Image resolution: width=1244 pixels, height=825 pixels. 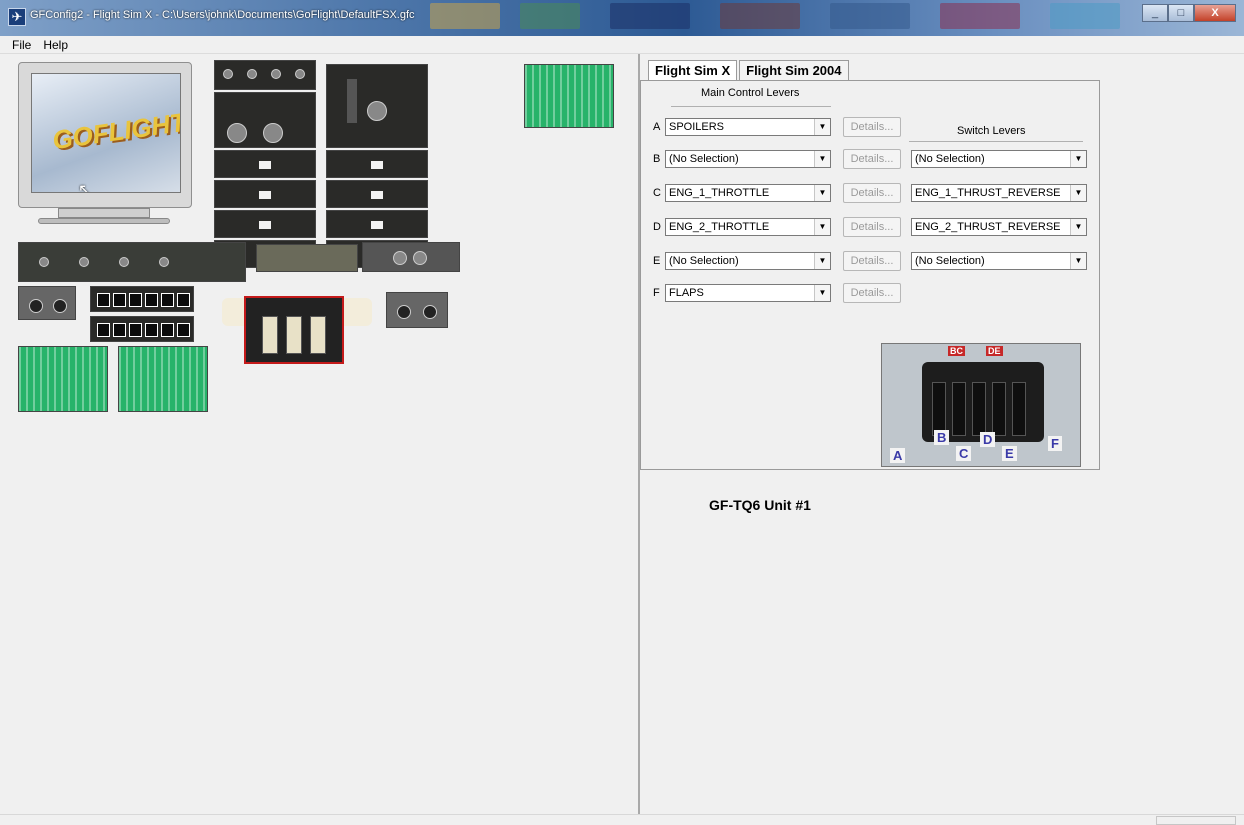 I want to click on gf-module-rp2-right, so click(x=417, y=310).